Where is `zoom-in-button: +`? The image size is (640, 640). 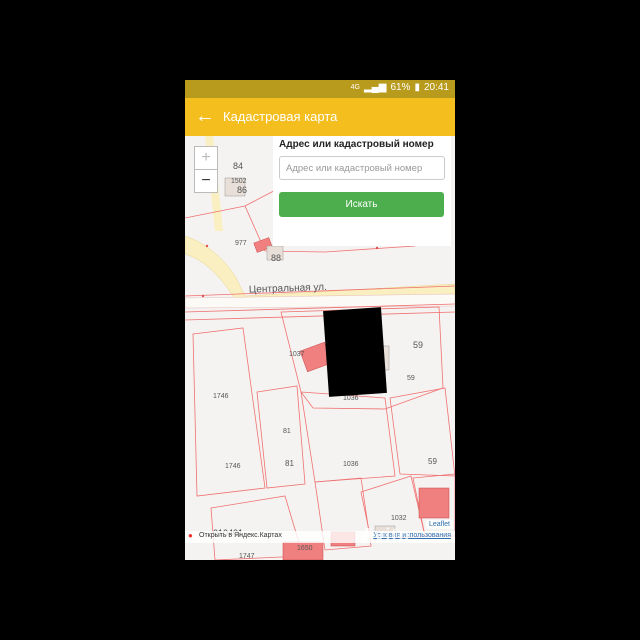 zoom-in-button: + is located at coordinates (206, 158).